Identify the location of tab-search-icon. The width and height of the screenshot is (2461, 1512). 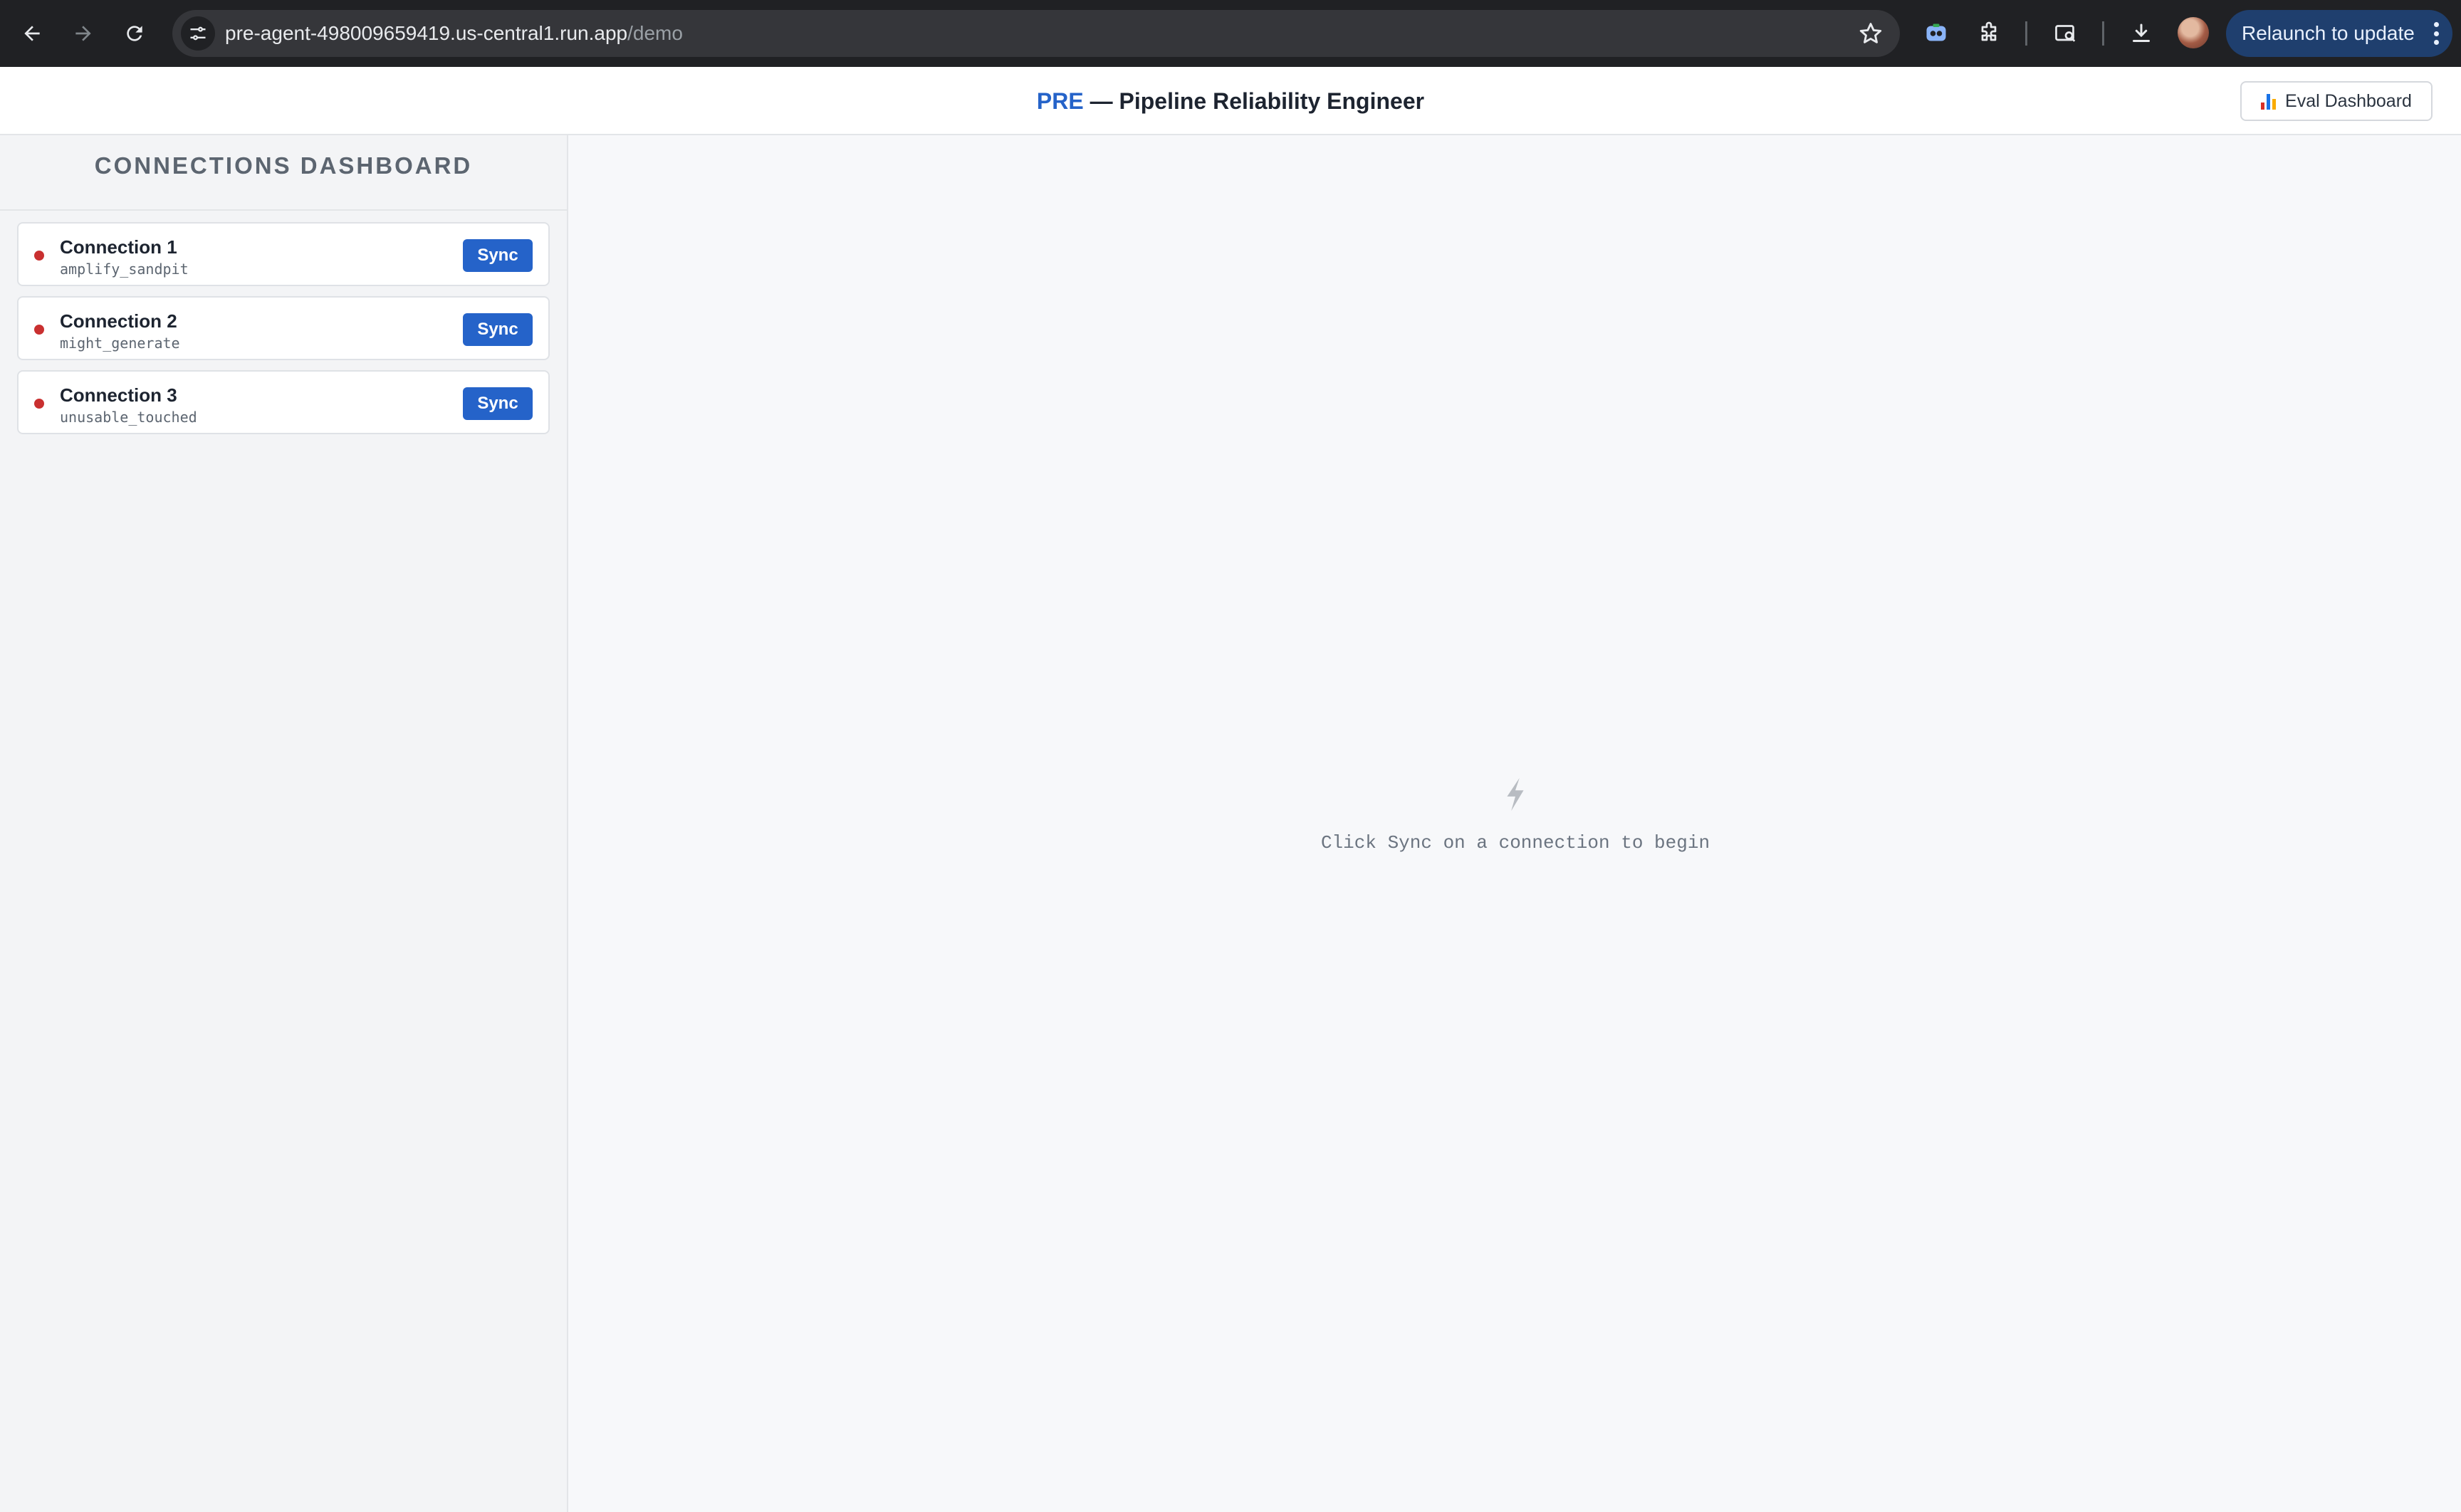
(2065, 33).